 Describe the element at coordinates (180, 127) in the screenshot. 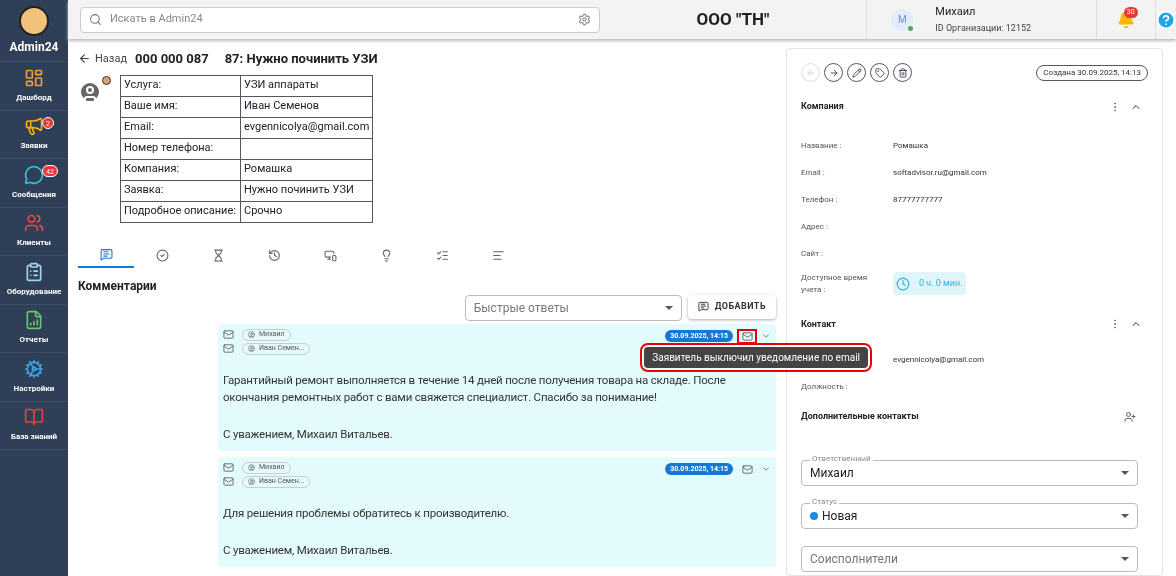

I see `table-cell: Email:` at that location.